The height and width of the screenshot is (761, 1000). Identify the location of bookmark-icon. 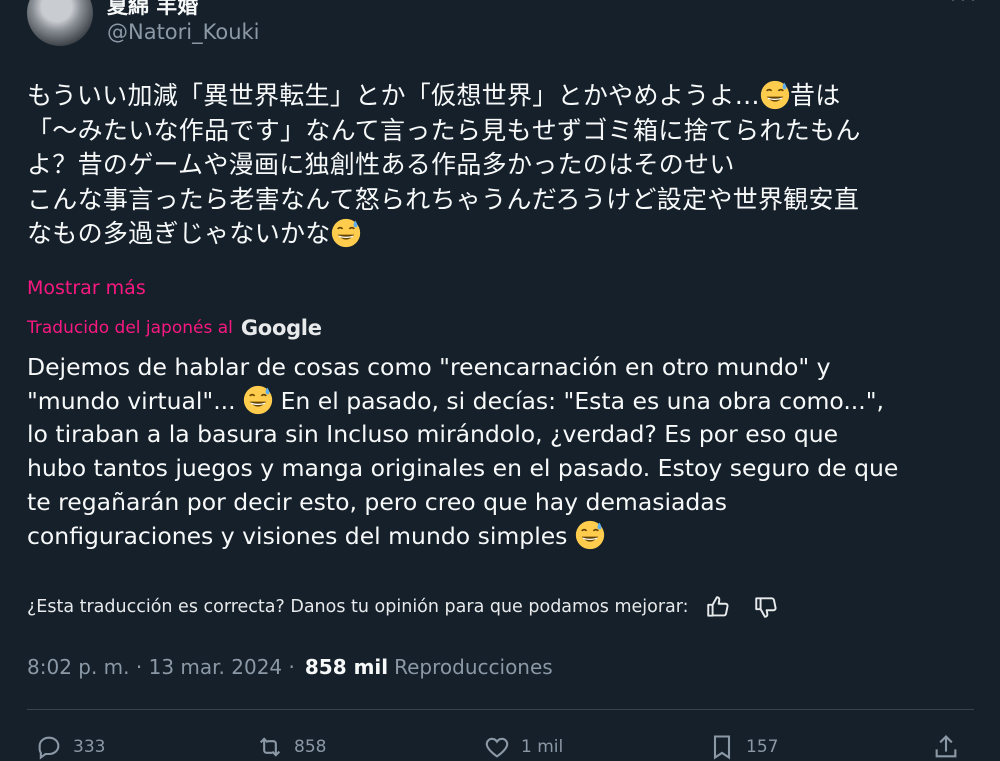
(722, 747).